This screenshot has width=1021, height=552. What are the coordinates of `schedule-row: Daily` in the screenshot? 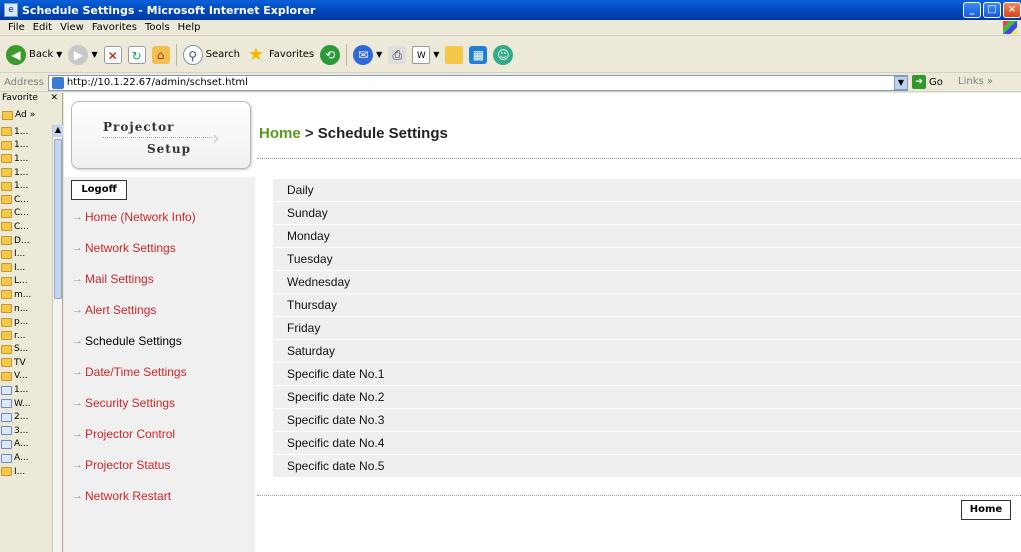 It's located at (647, 190).